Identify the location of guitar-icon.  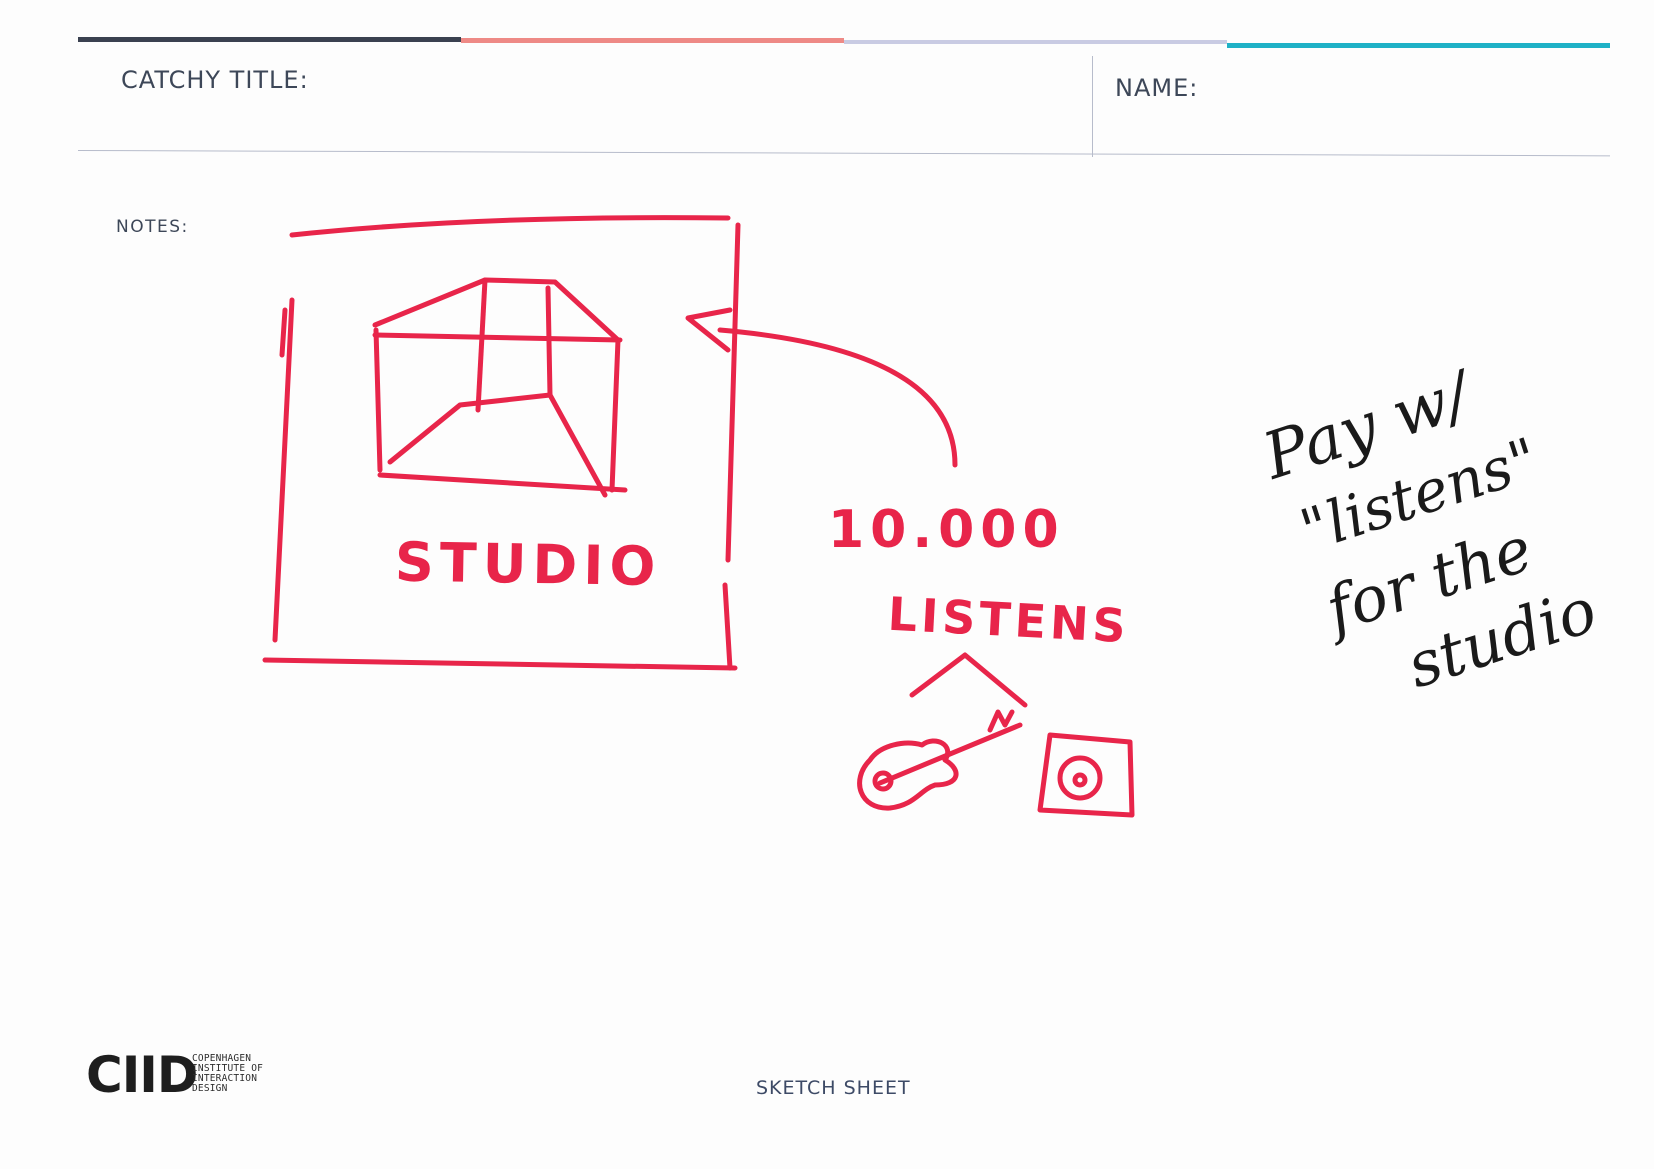
(940, 760).